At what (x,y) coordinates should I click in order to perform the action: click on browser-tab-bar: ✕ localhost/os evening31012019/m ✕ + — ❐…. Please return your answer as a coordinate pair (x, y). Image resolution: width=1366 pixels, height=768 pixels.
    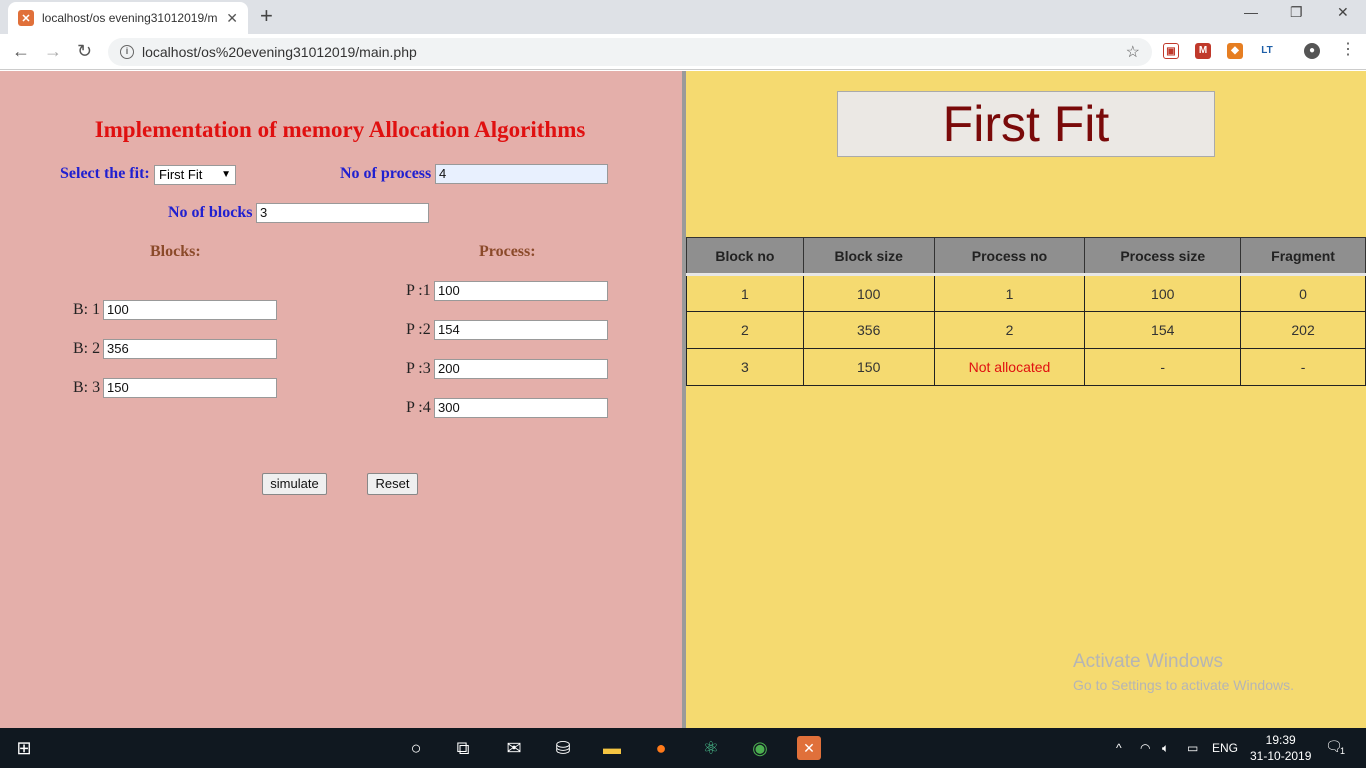
    Looking at the image, I should click on (683, 17).